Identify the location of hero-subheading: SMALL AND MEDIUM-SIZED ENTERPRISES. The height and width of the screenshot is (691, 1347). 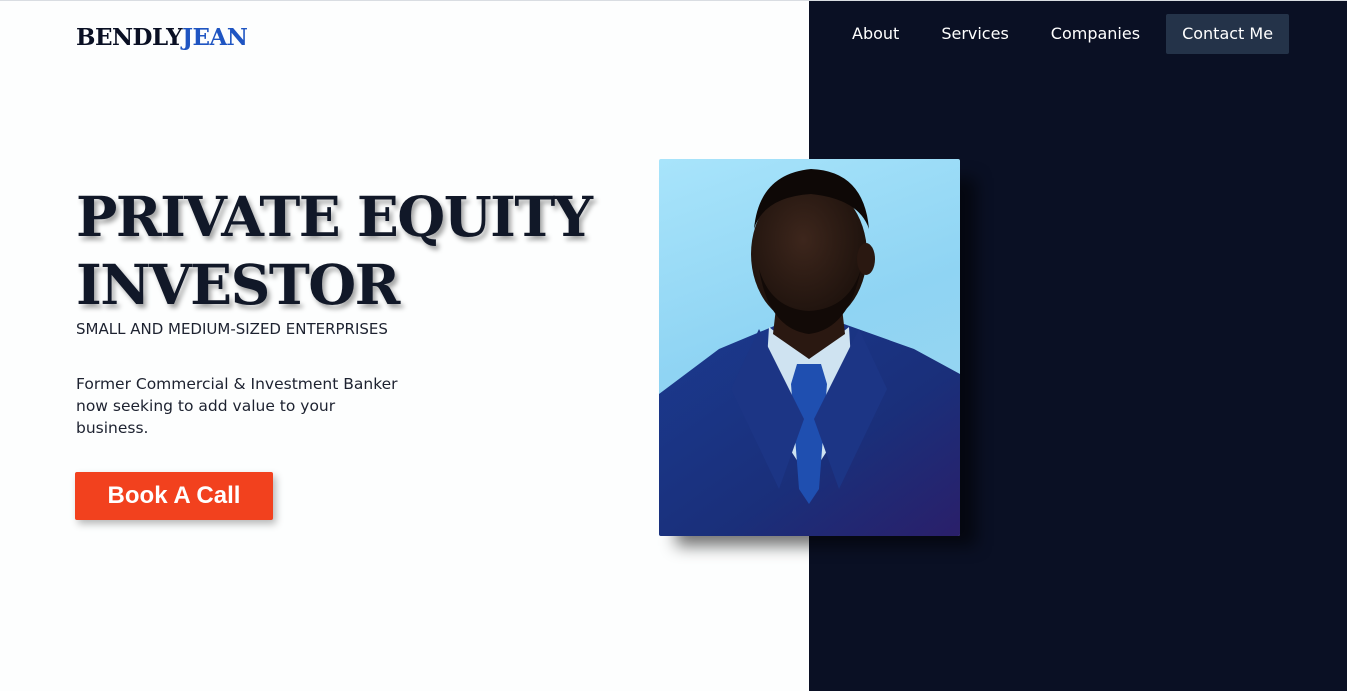
(232, 329).